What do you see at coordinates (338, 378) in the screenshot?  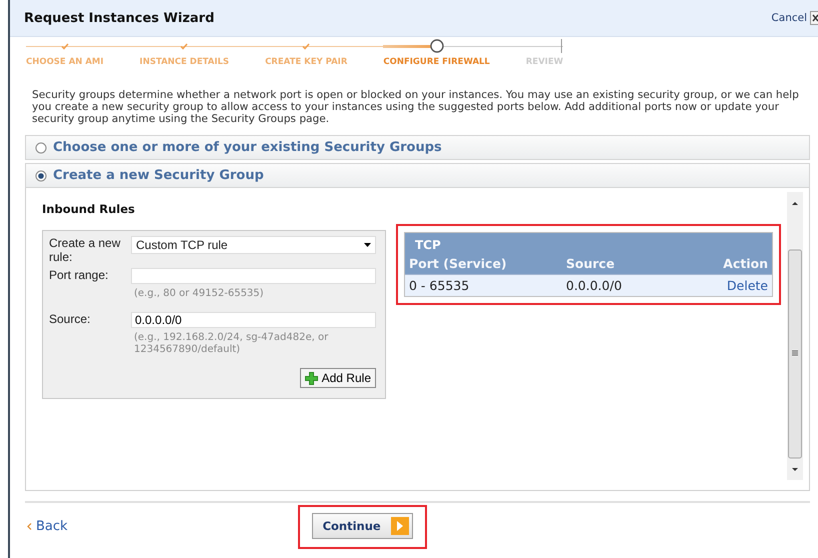 I see `add-rule-button: Add Rule` at bounding box center [338, 378].